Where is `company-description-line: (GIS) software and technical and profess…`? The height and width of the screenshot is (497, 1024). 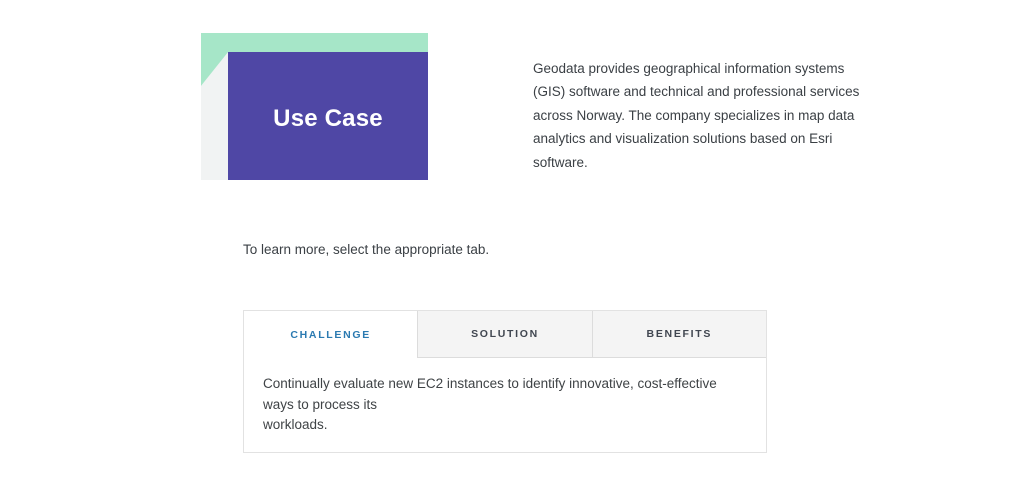
company-description-line: (GIS) software and technical and profess… is located at coordinates (696, 92).